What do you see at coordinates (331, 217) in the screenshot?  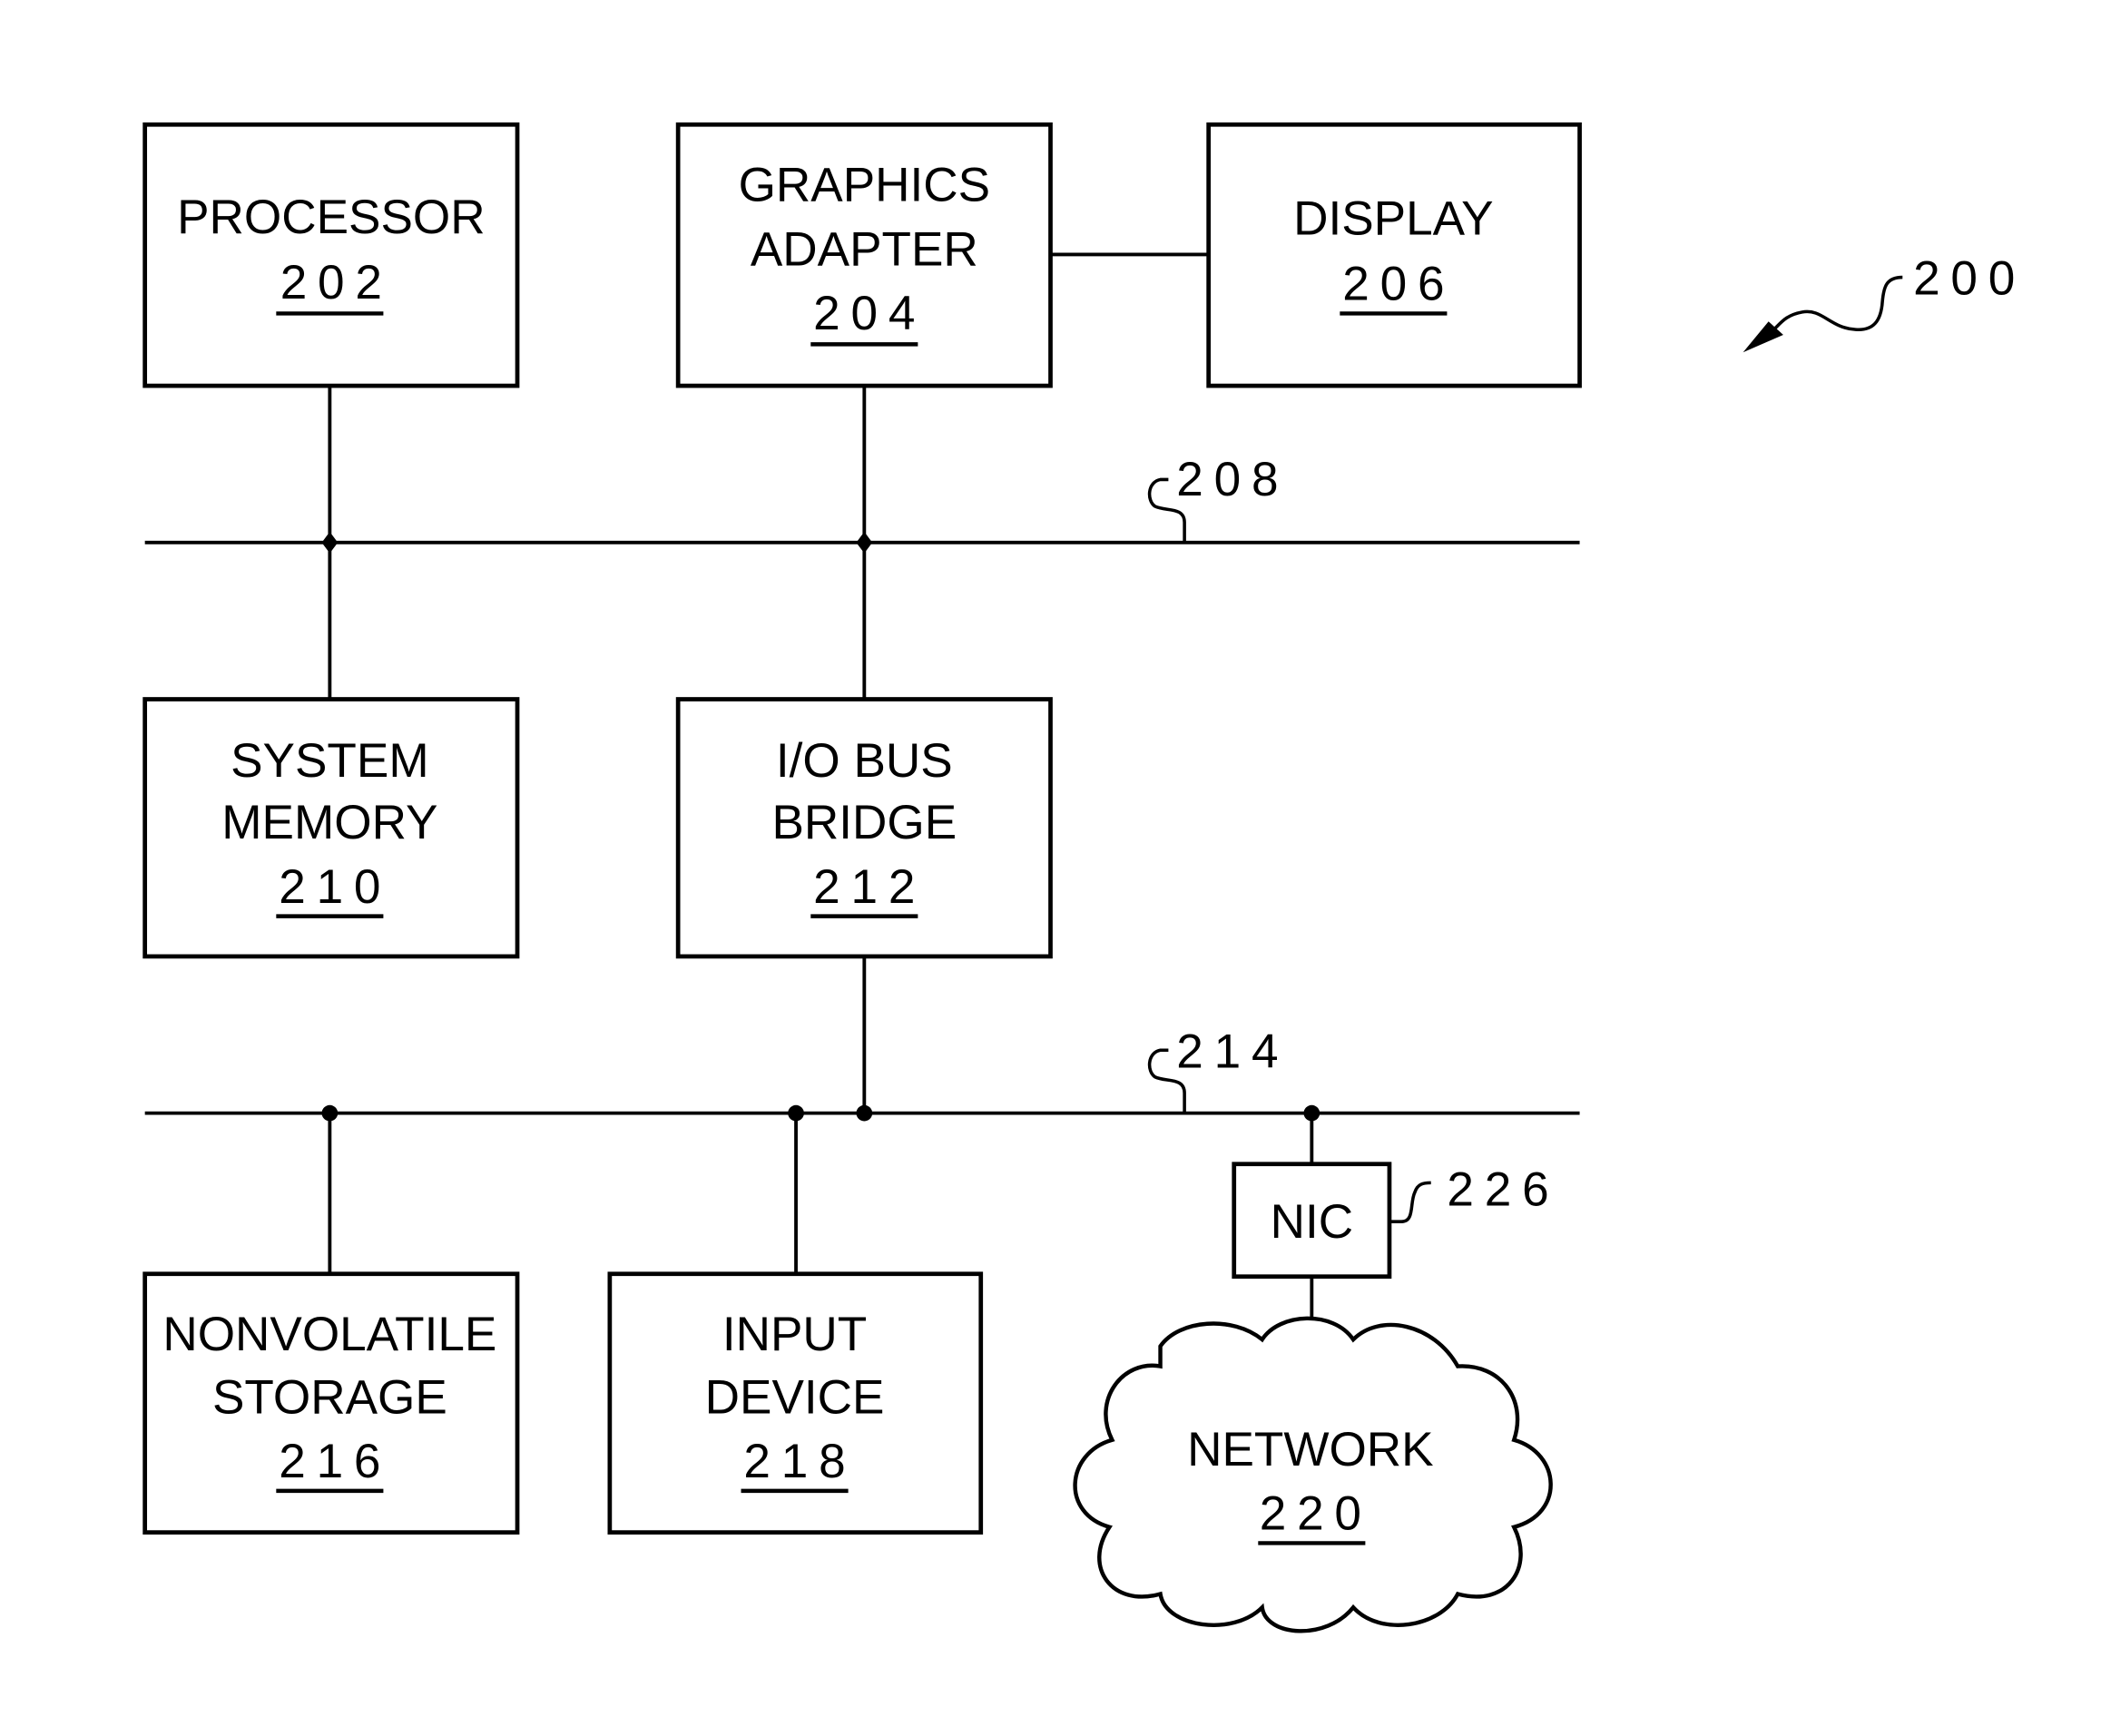 I see `processor-label: PROCESSOR` at bounding box center [331, 217].